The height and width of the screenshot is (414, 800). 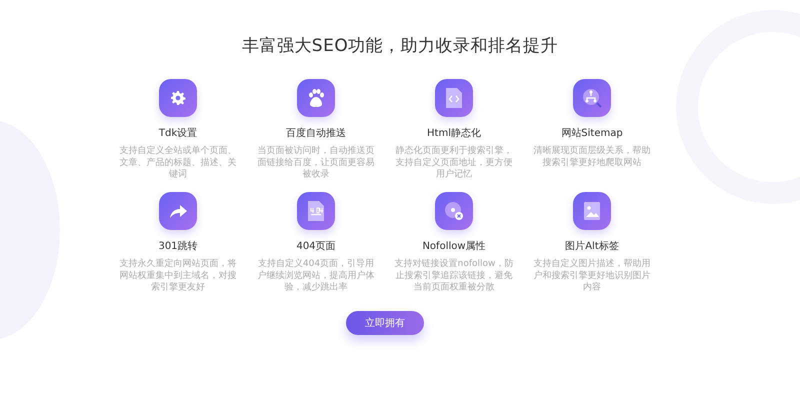 I want to click on feature-title: 301跳转, so click(x=178, y=246).